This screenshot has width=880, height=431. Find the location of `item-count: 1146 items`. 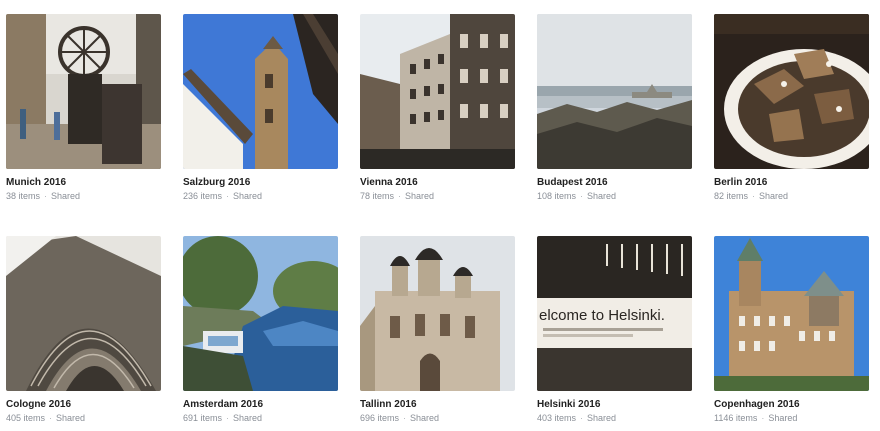

item-count: 1146 items is located at coordinates (736, 418).